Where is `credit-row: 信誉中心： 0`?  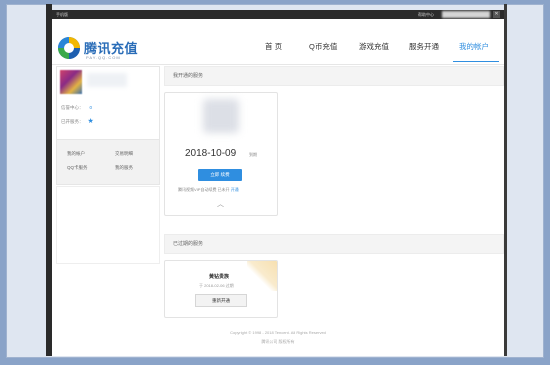
credit-row: 信誉中心： 0 is located at coordinates (76, 108).